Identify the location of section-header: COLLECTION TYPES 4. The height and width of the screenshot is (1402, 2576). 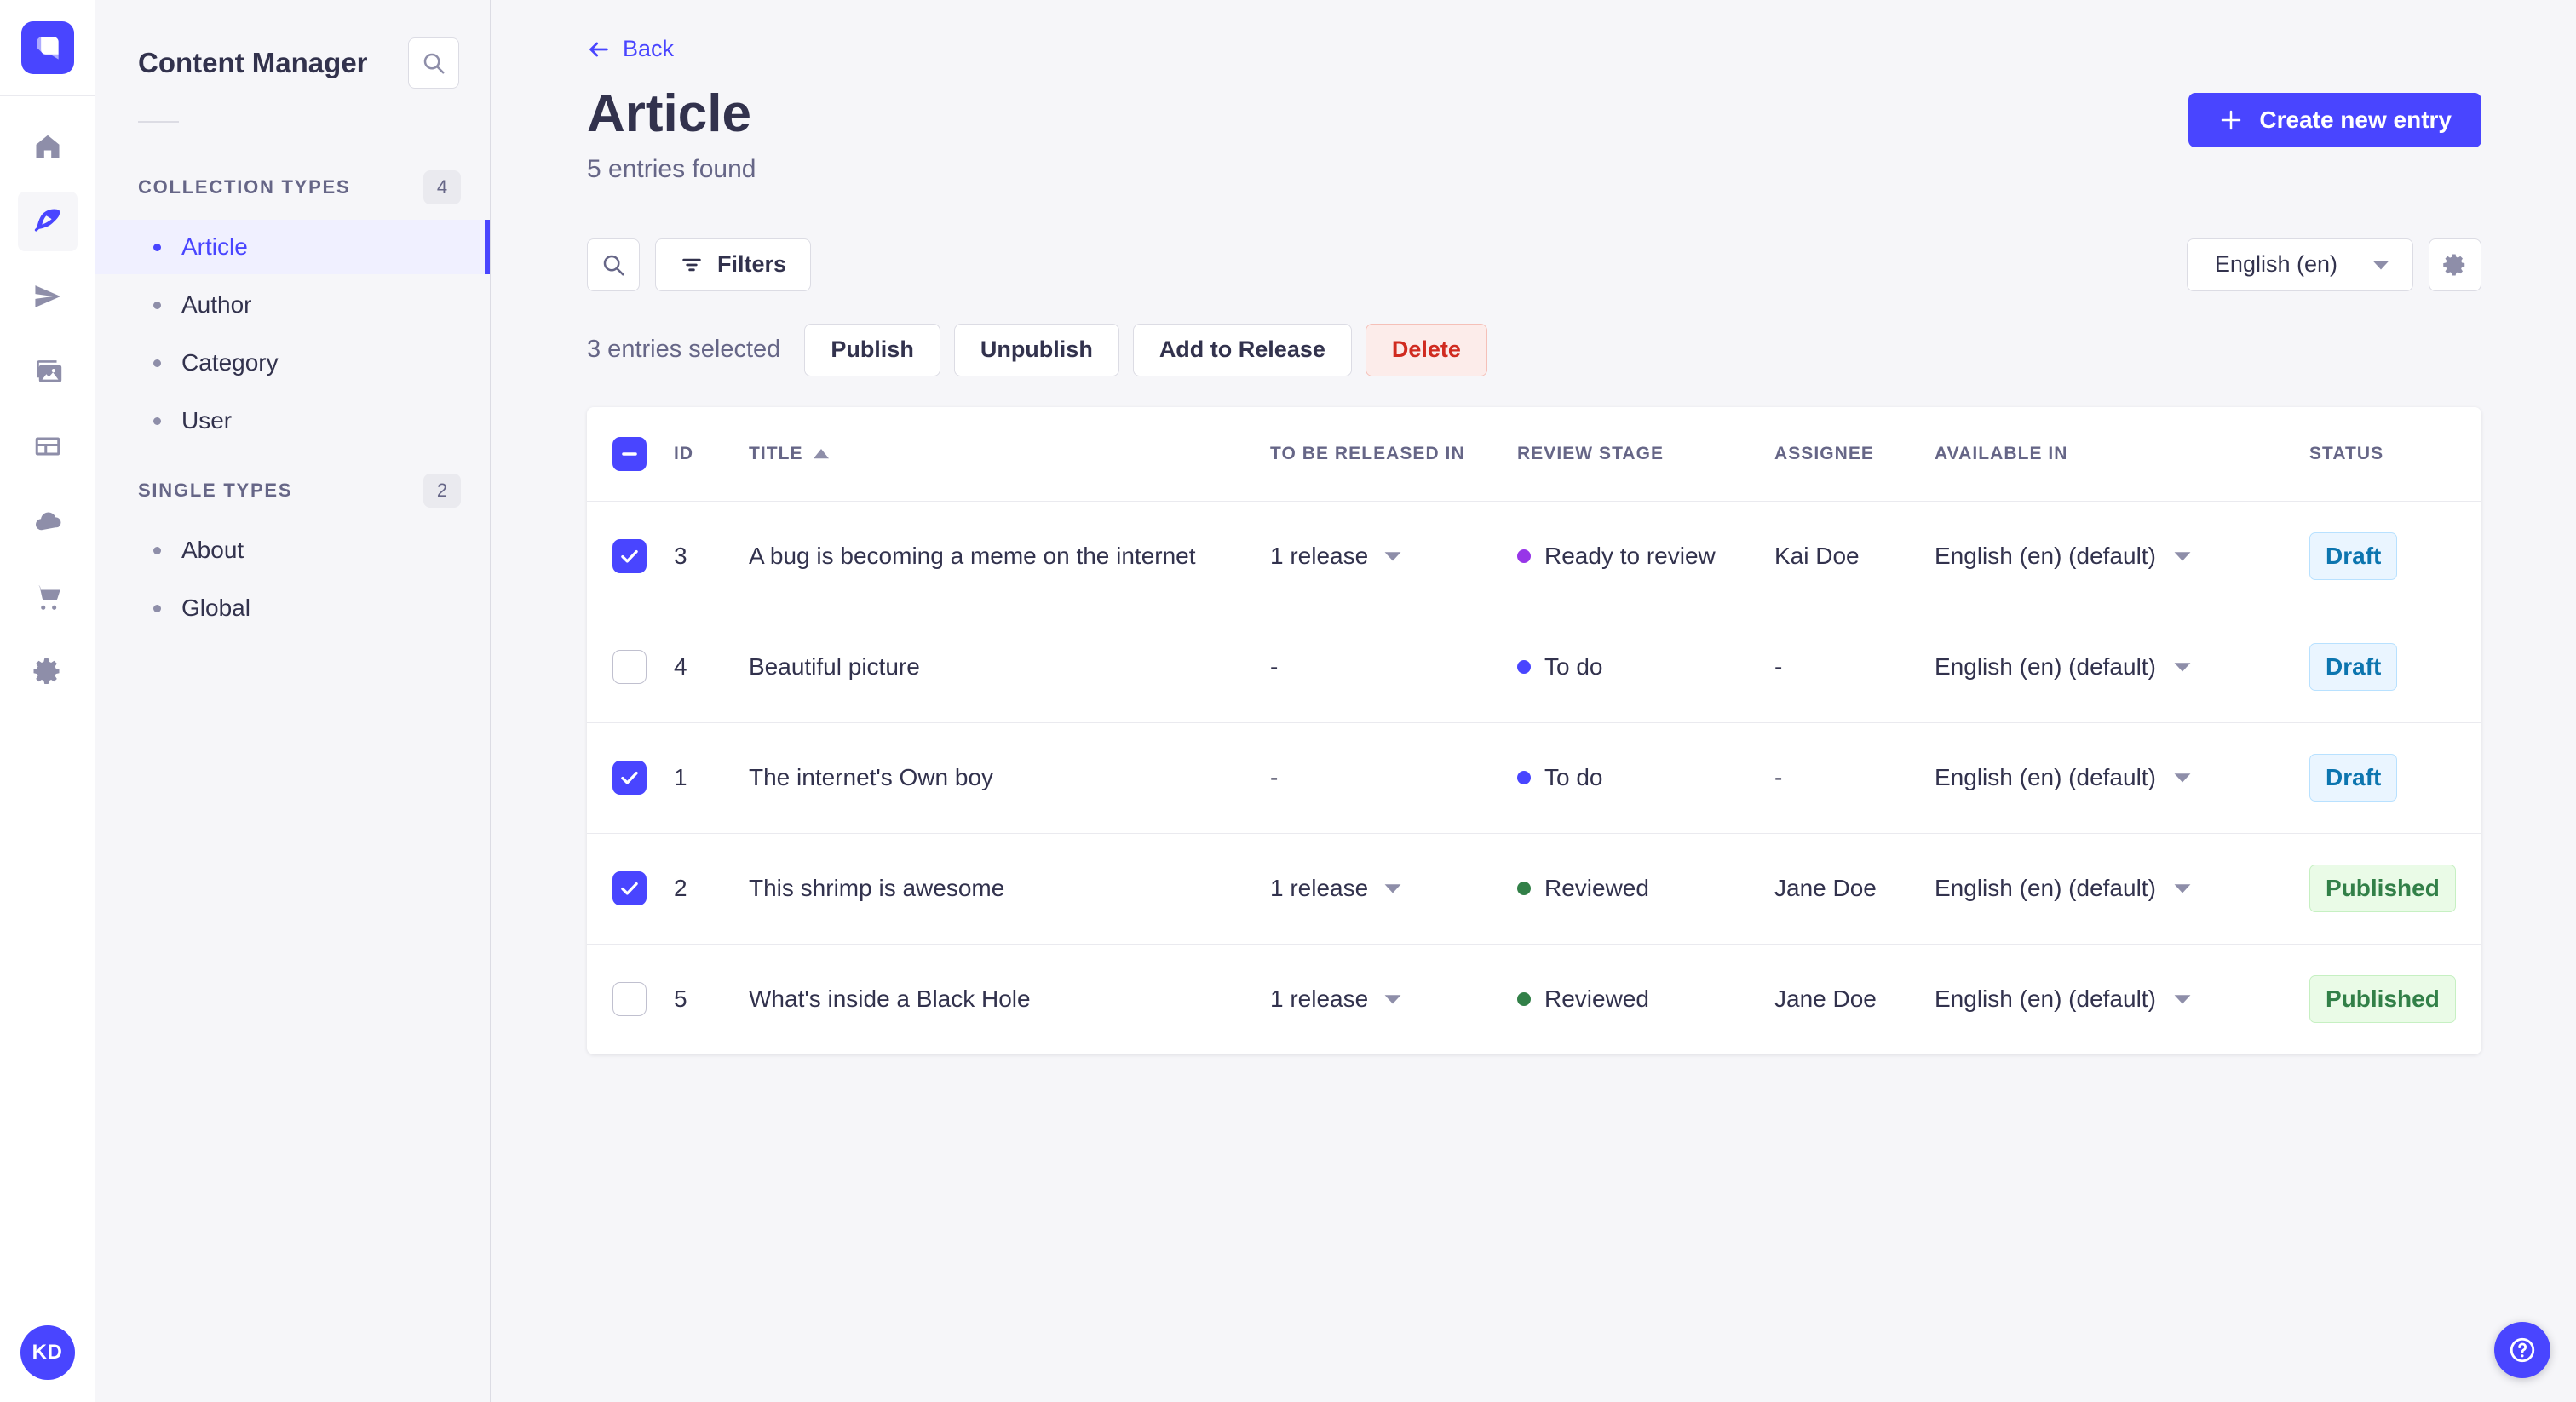
(292, 187).